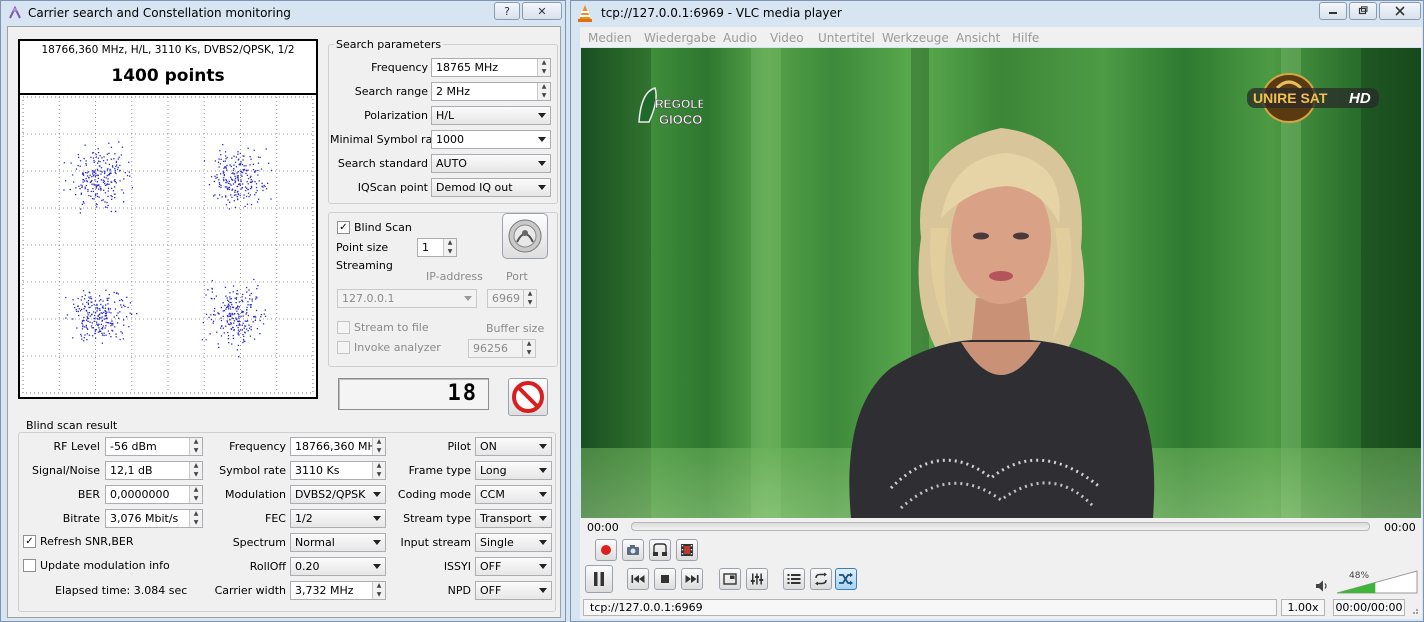  I want to click on rf-level-field: -56 dBm ▲ ▼, so click(154, 446).